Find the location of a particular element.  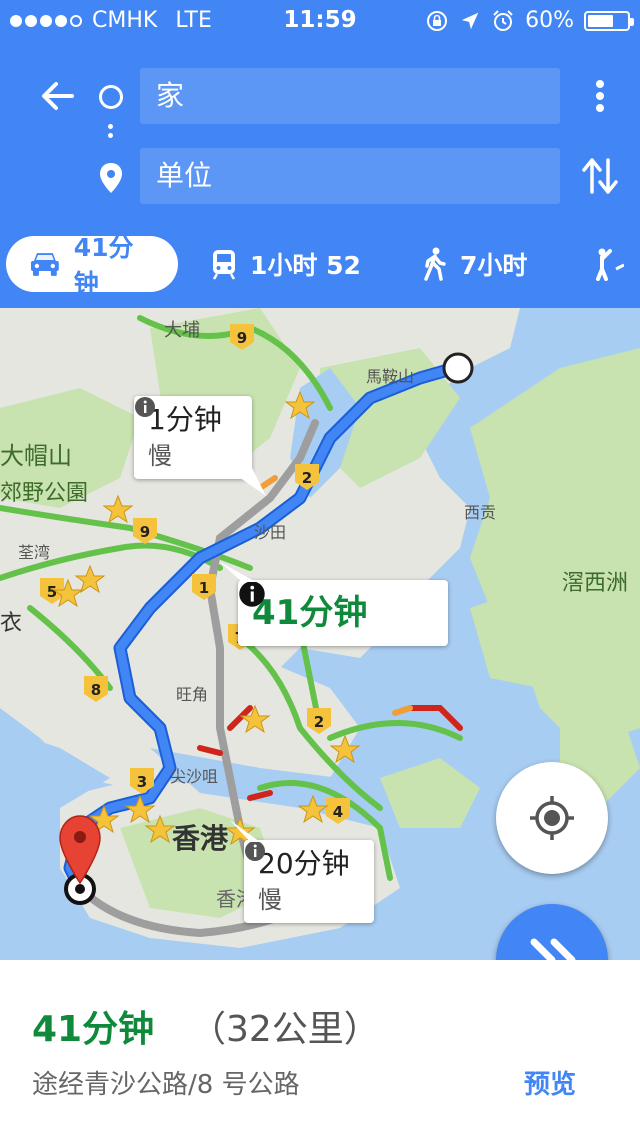

label-kau-sai-chau: 滘西洲 is located at coordinates (595, 583).